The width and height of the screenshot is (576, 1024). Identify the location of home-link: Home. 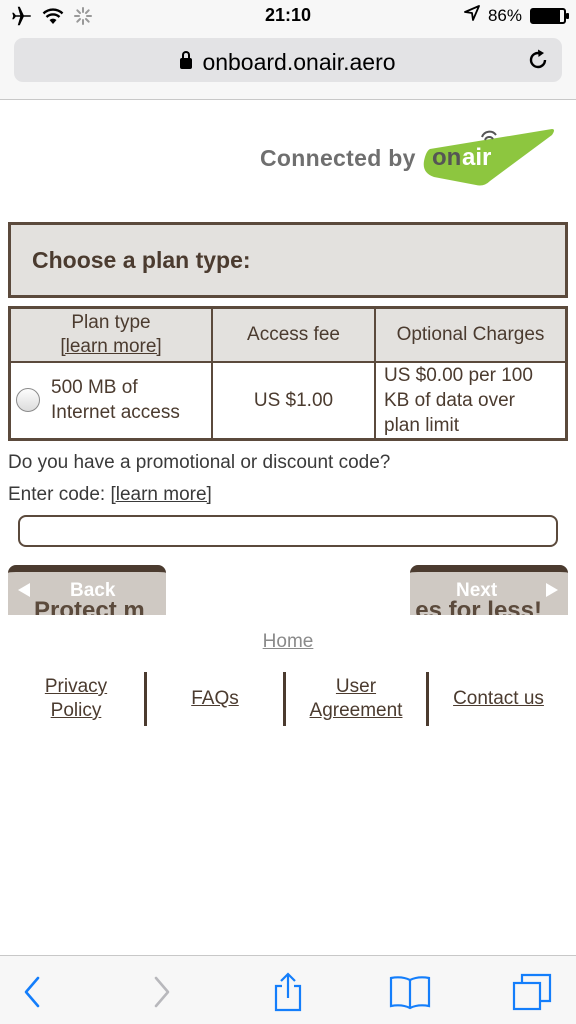
(288, 642).